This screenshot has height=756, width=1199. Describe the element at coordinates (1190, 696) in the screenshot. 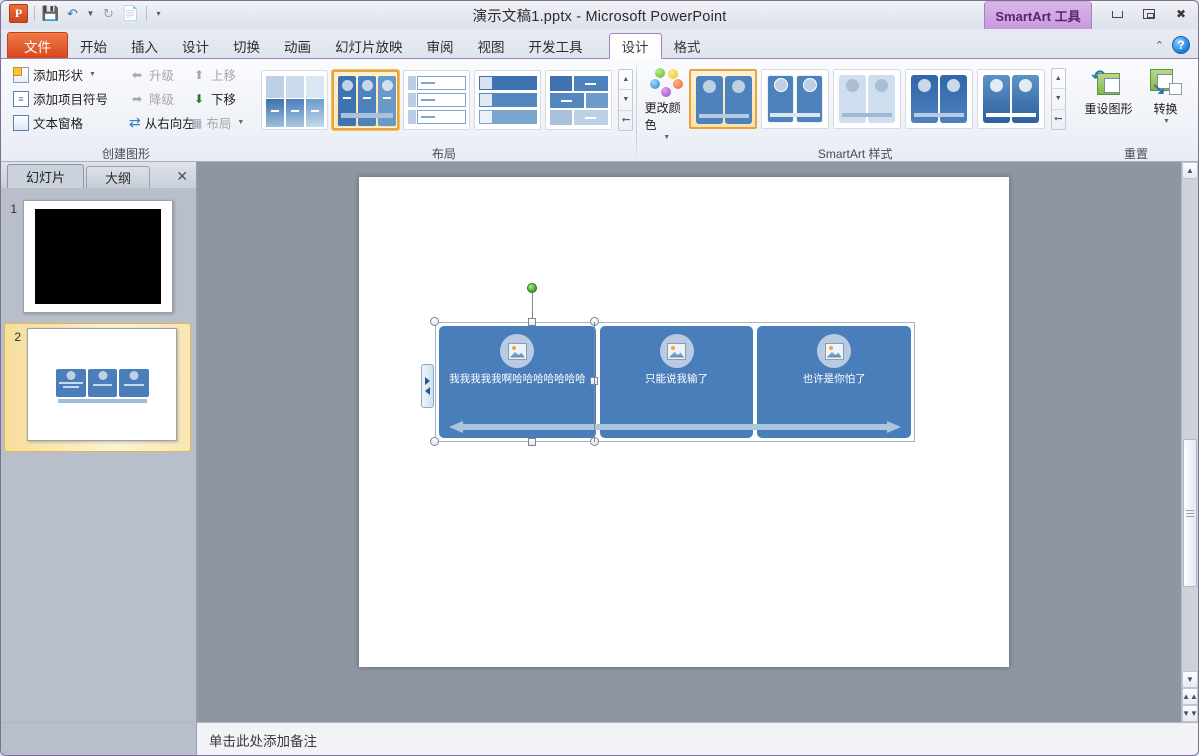

I see `previous-slide-button: ▲▲` at that location.